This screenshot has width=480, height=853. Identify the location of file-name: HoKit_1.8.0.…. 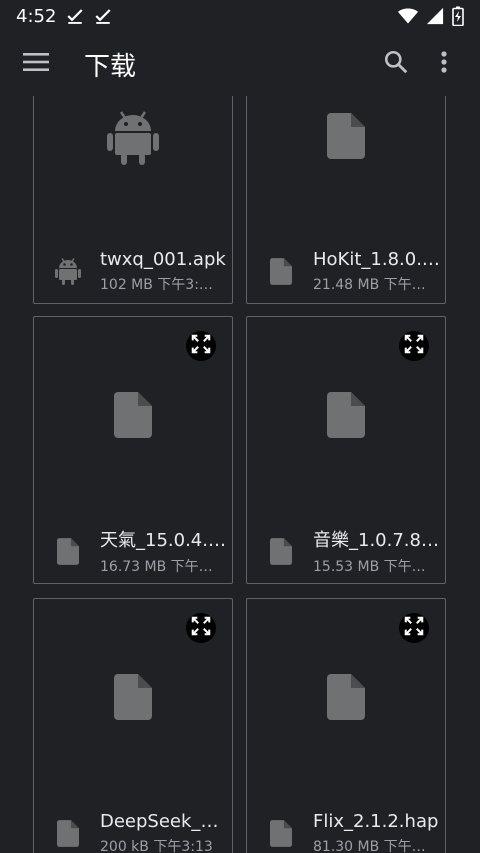
(376, 259).